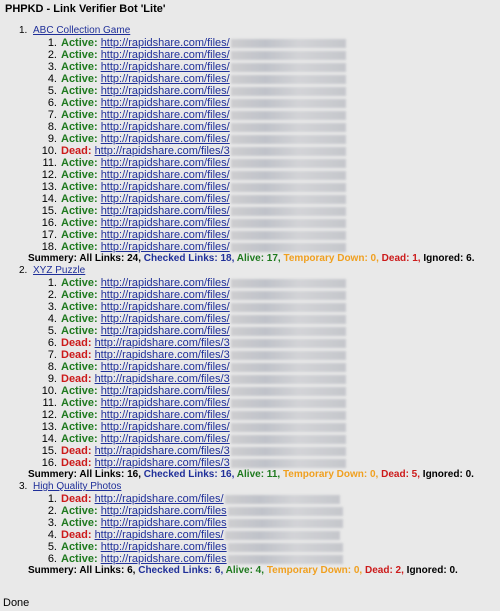 Image resolution: width=500 pixels, height=611 pixels. Describe the element at coordinates (256, 235) in the screenshot. I see `link-row: 17. Active: http://rapidshare.com/files/` at that location.